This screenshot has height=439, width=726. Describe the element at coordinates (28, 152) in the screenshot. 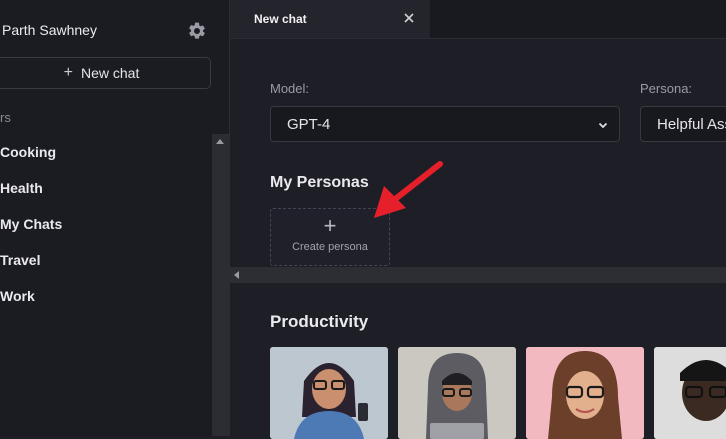

I see `sidebar-folder-cooking: Cooking` at that location.